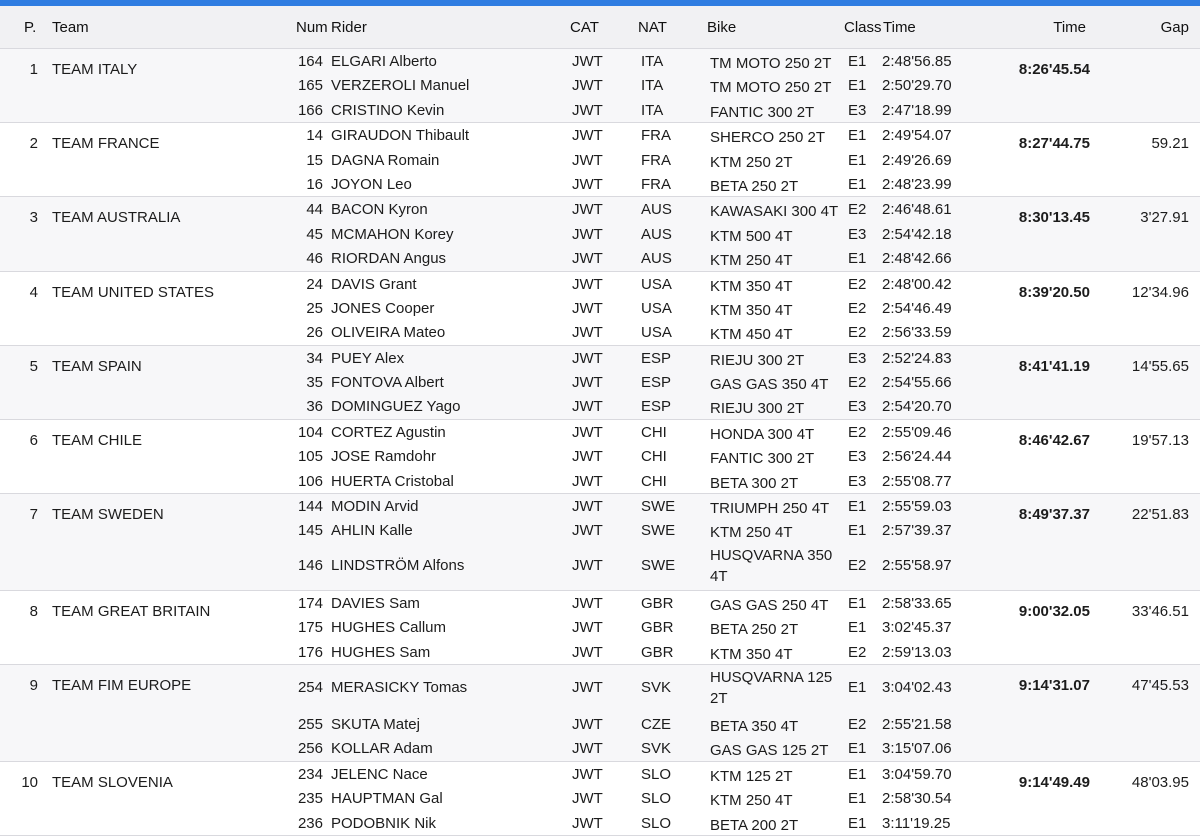  I want to click on rider-number: 254, so click(310, 687).